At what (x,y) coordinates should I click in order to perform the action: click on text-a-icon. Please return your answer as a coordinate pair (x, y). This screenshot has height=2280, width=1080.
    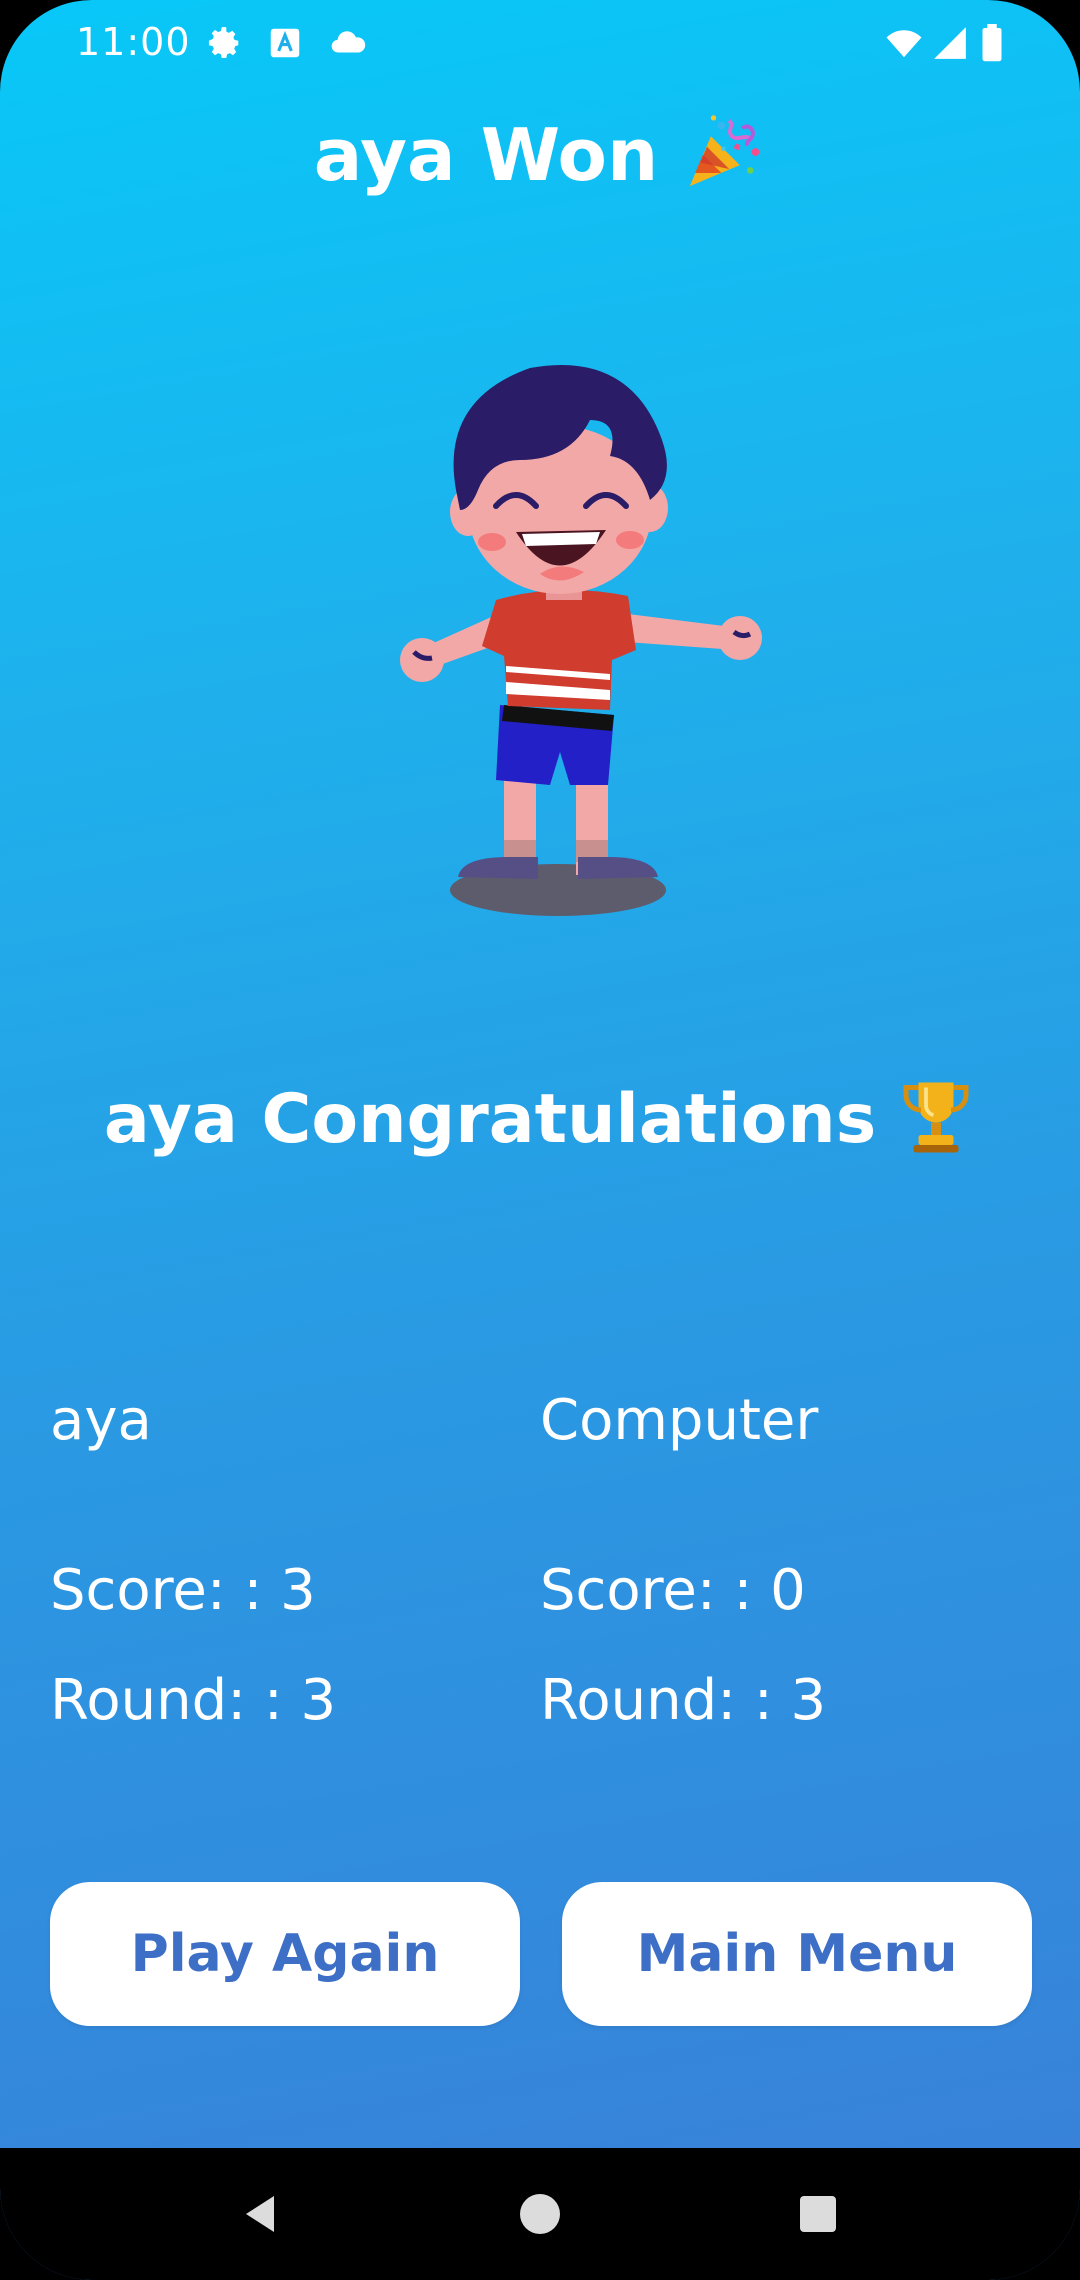
    Looking at the image, I should click on (285, 43).